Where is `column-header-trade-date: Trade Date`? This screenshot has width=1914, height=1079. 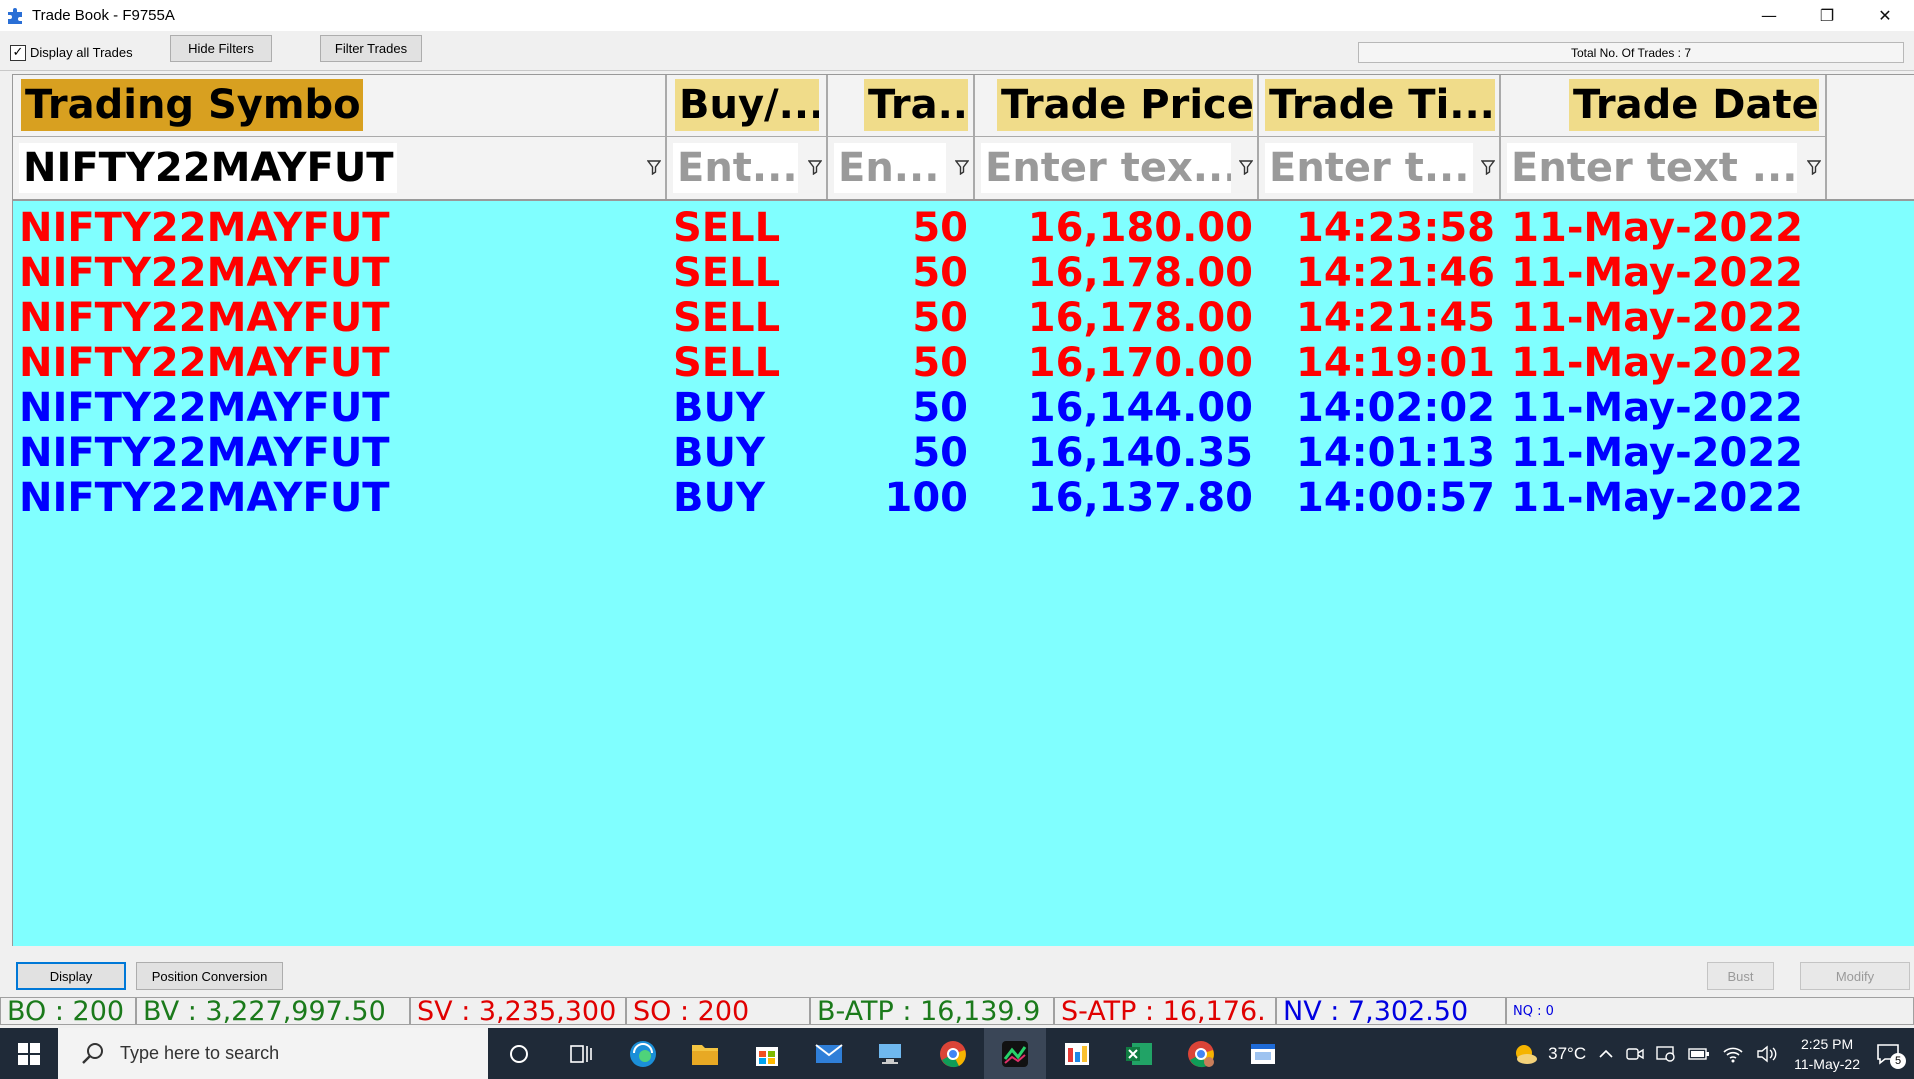 column-header-trade-date: Trade Date is located at coordinates (1664, 106).